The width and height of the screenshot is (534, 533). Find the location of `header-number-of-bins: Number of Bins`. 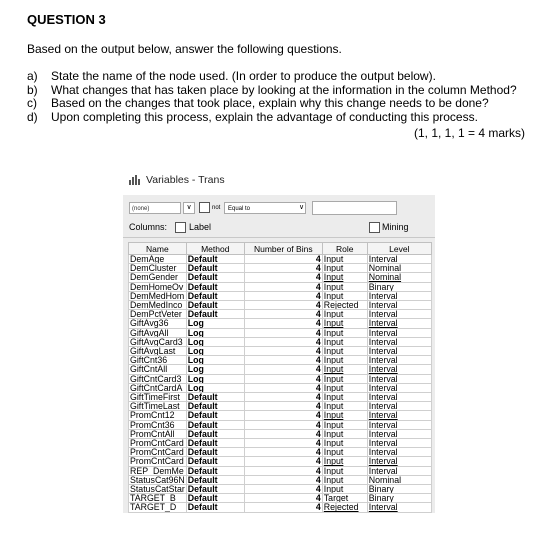

header-number-of-bins: Number of Bins is located at coordinates (283, 248).